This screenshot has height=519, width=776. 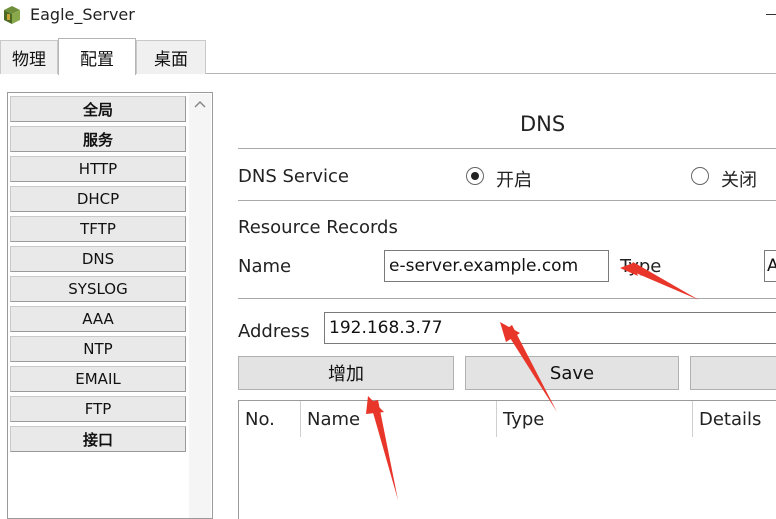 I want to click on dns-off-label: 关闭, so click(x=739, y=180).